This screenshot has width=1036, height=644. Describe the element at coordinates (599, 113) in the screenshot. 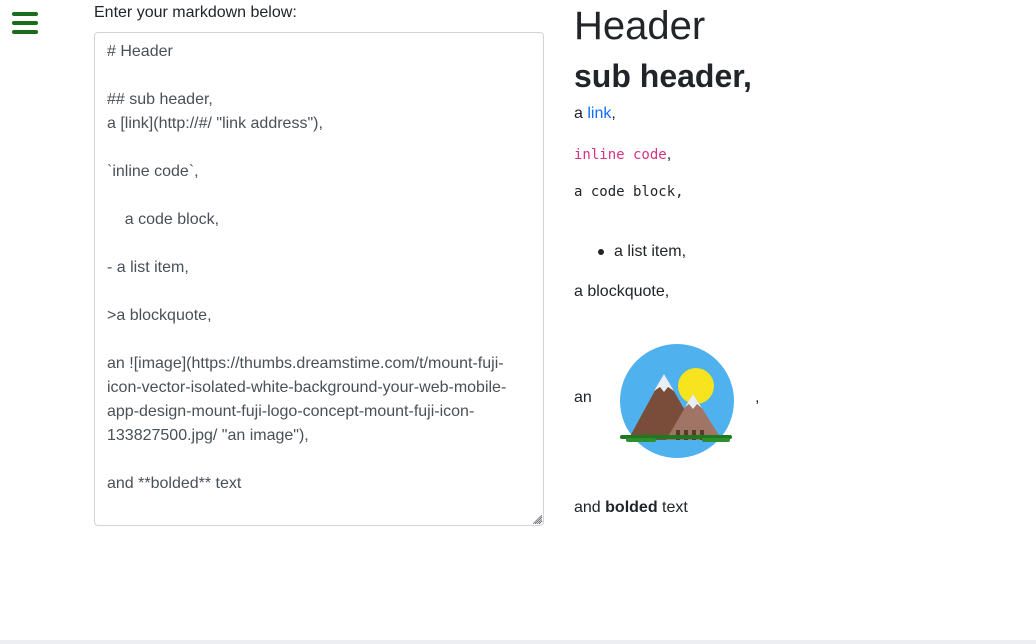

I see `preview-link: link` at that location.